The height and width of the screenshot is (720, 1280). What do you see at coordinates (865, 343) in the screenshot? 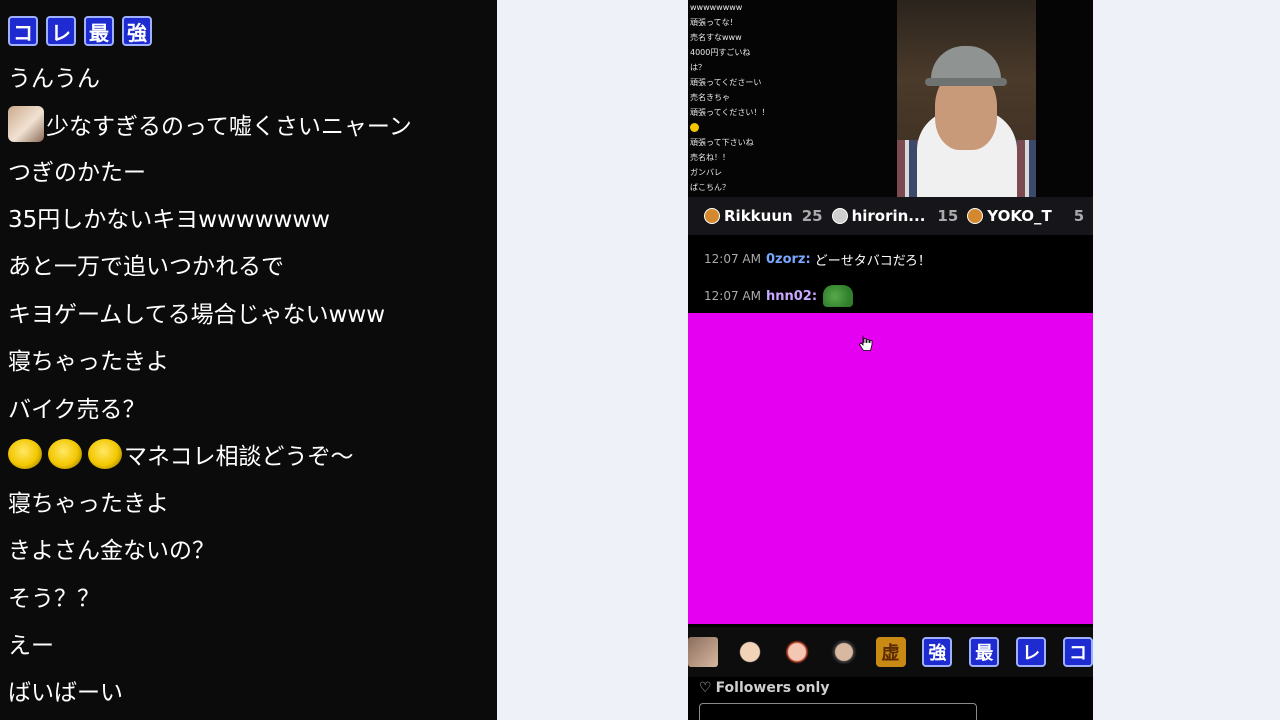
I see `hand-cursor-icon` at bounding box center [865, 343].